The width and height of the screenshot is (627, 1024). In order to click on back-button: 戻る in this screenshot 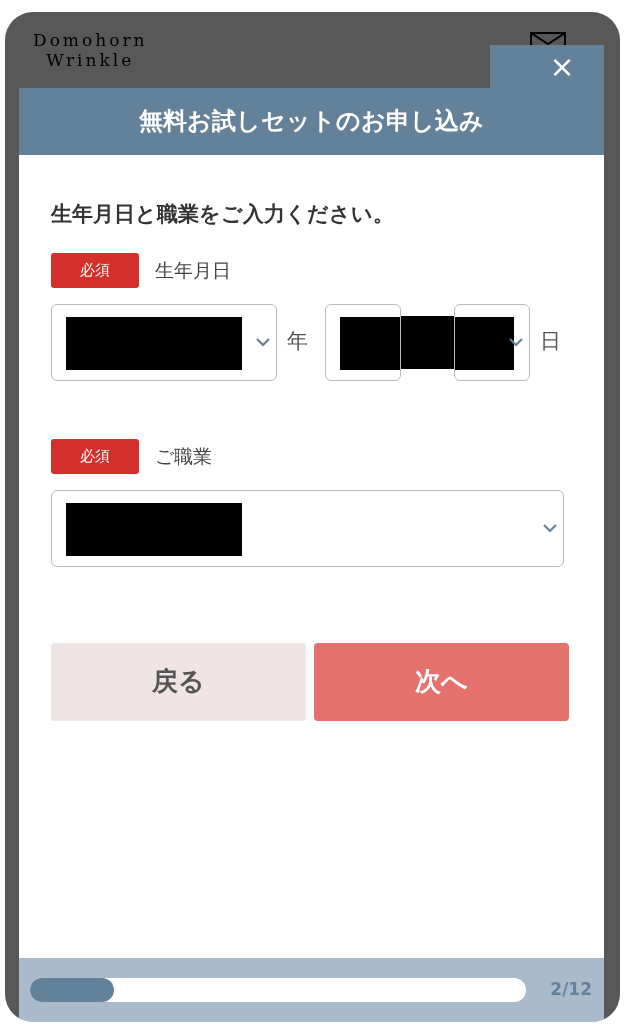, I will do `click(178, 681)`.